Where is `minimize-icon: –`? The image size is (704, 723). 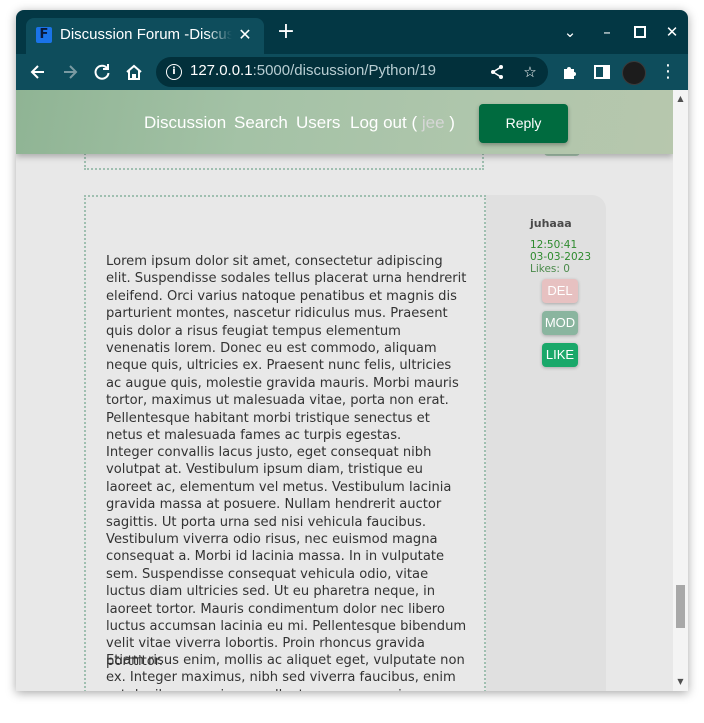
minimize-icon: – is located at coordinates (607, 32).